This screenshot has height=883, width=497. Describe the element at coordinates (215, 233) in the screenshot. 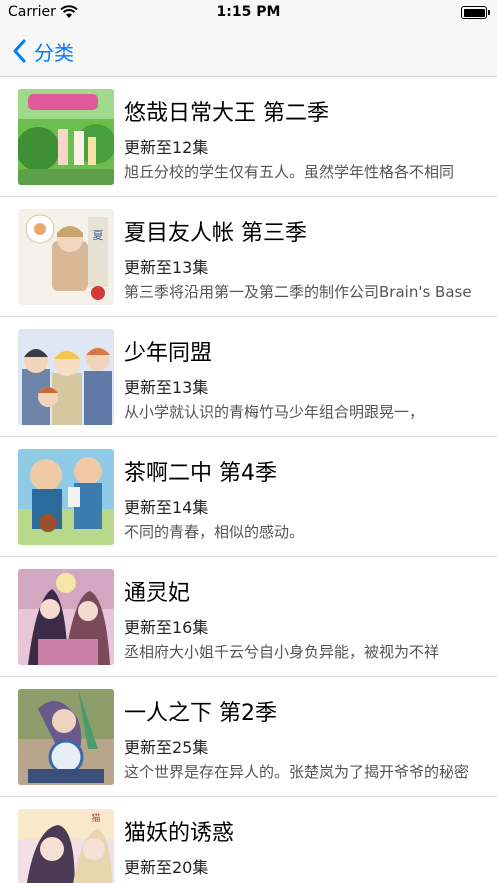

I see `item-title: 夏目友人帐 第三季` at that location.